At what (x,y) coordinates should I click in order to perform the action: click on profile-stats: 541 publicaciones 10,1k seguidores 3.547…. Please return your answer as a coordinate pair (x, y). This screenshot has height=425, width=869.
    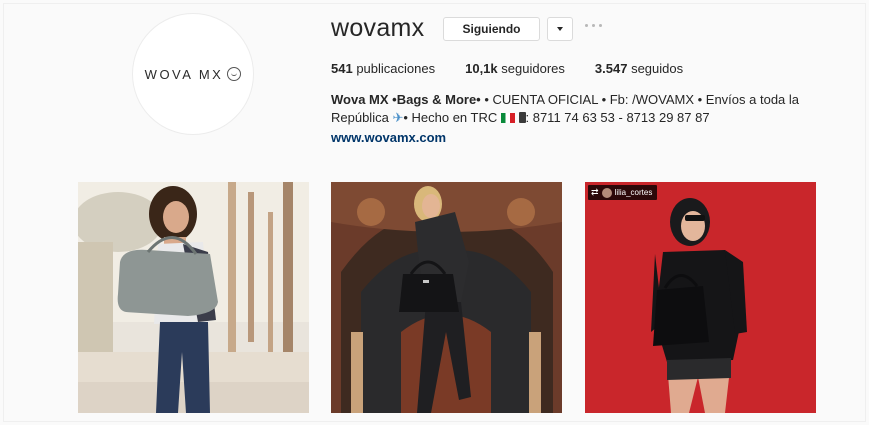
    Looking at the image, I should click on (522, 68).